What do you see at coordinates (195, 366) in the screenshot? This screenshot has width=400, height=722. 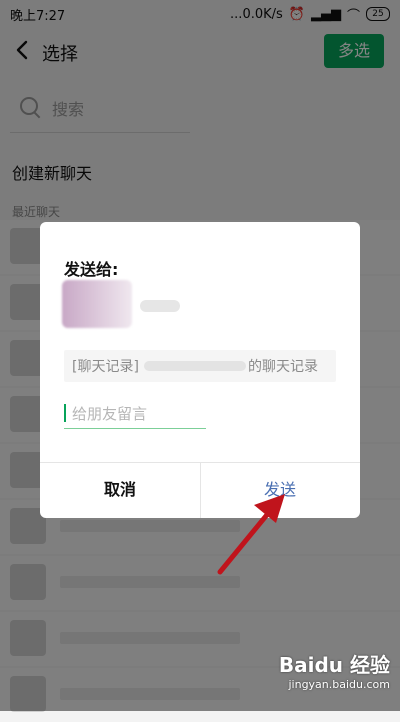 I see `message-preview-blur` at bounding box center [195, 366].